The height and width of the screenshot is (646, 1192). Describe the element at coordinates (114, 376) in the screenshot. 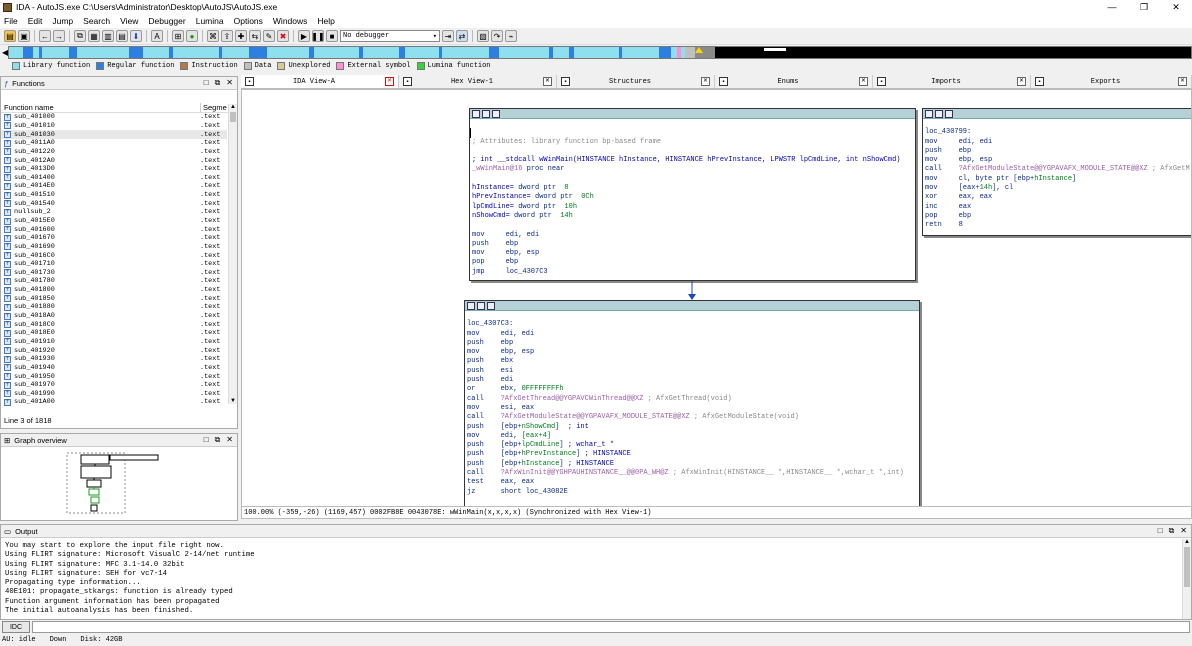

I see `function-row: f sub_401950 .text` at that location.